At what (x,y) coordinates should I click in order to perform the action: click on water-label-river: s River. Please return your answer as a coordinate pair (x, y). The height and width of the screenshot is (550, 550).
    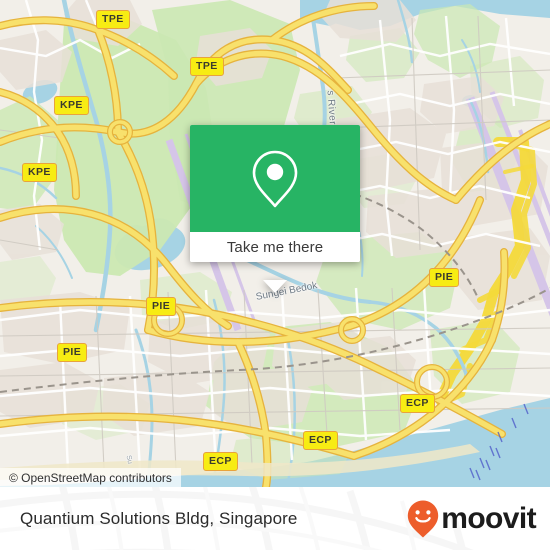
    Looking at the image, I should click on (331, 108).